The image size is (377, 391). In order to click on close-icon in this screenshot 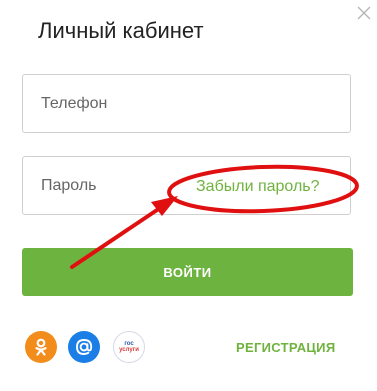, I will do `click(364, 13)`.